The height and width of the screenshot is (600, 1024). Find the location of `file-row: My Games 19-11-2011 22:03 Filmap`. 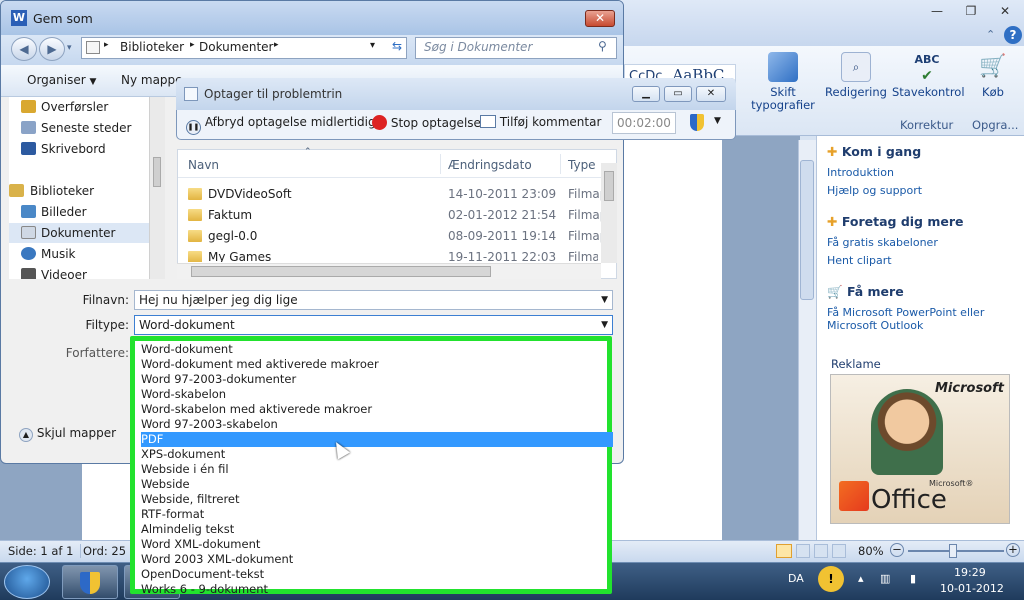

file-row: My Games 19-11-2011 22:03 Filmap is located at coordinates (388, 254).